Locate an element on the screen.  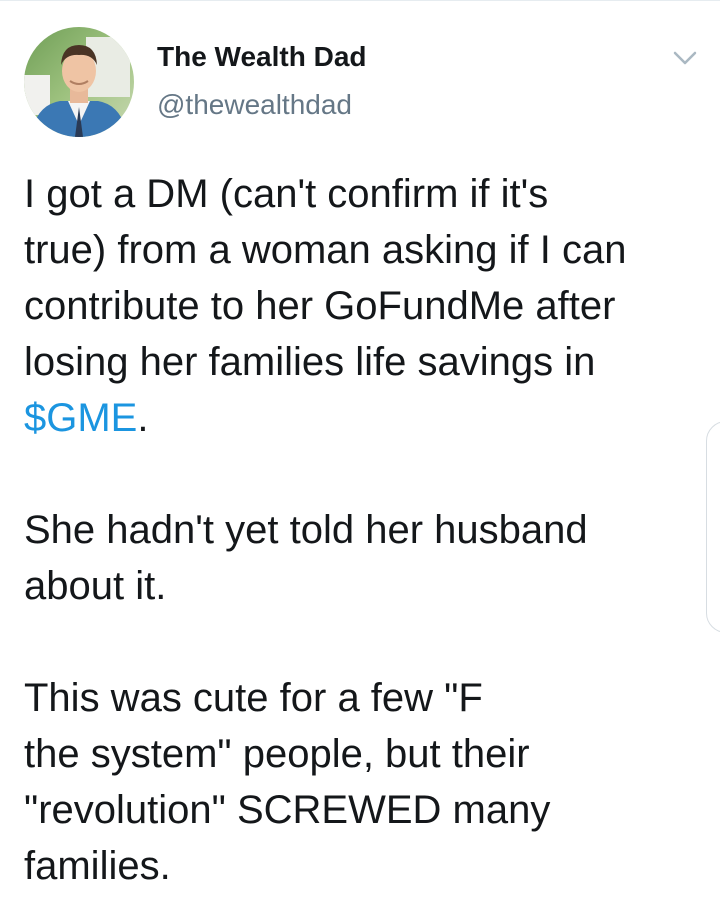
tweet-line: "revolution" SCREWED many is located at coordinates (287, 810).